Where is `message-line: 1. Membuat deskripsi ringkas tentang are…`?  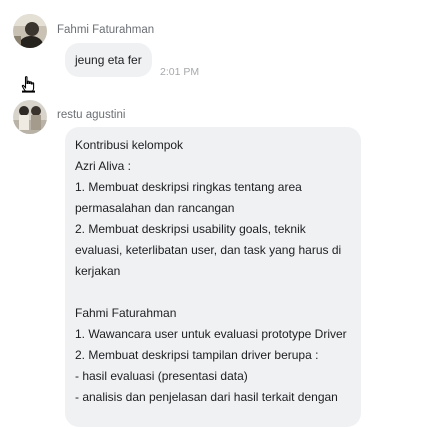 message-line: 1. Membuat deskripsi ringkas tentang are… is located at coordinates (188, 187).